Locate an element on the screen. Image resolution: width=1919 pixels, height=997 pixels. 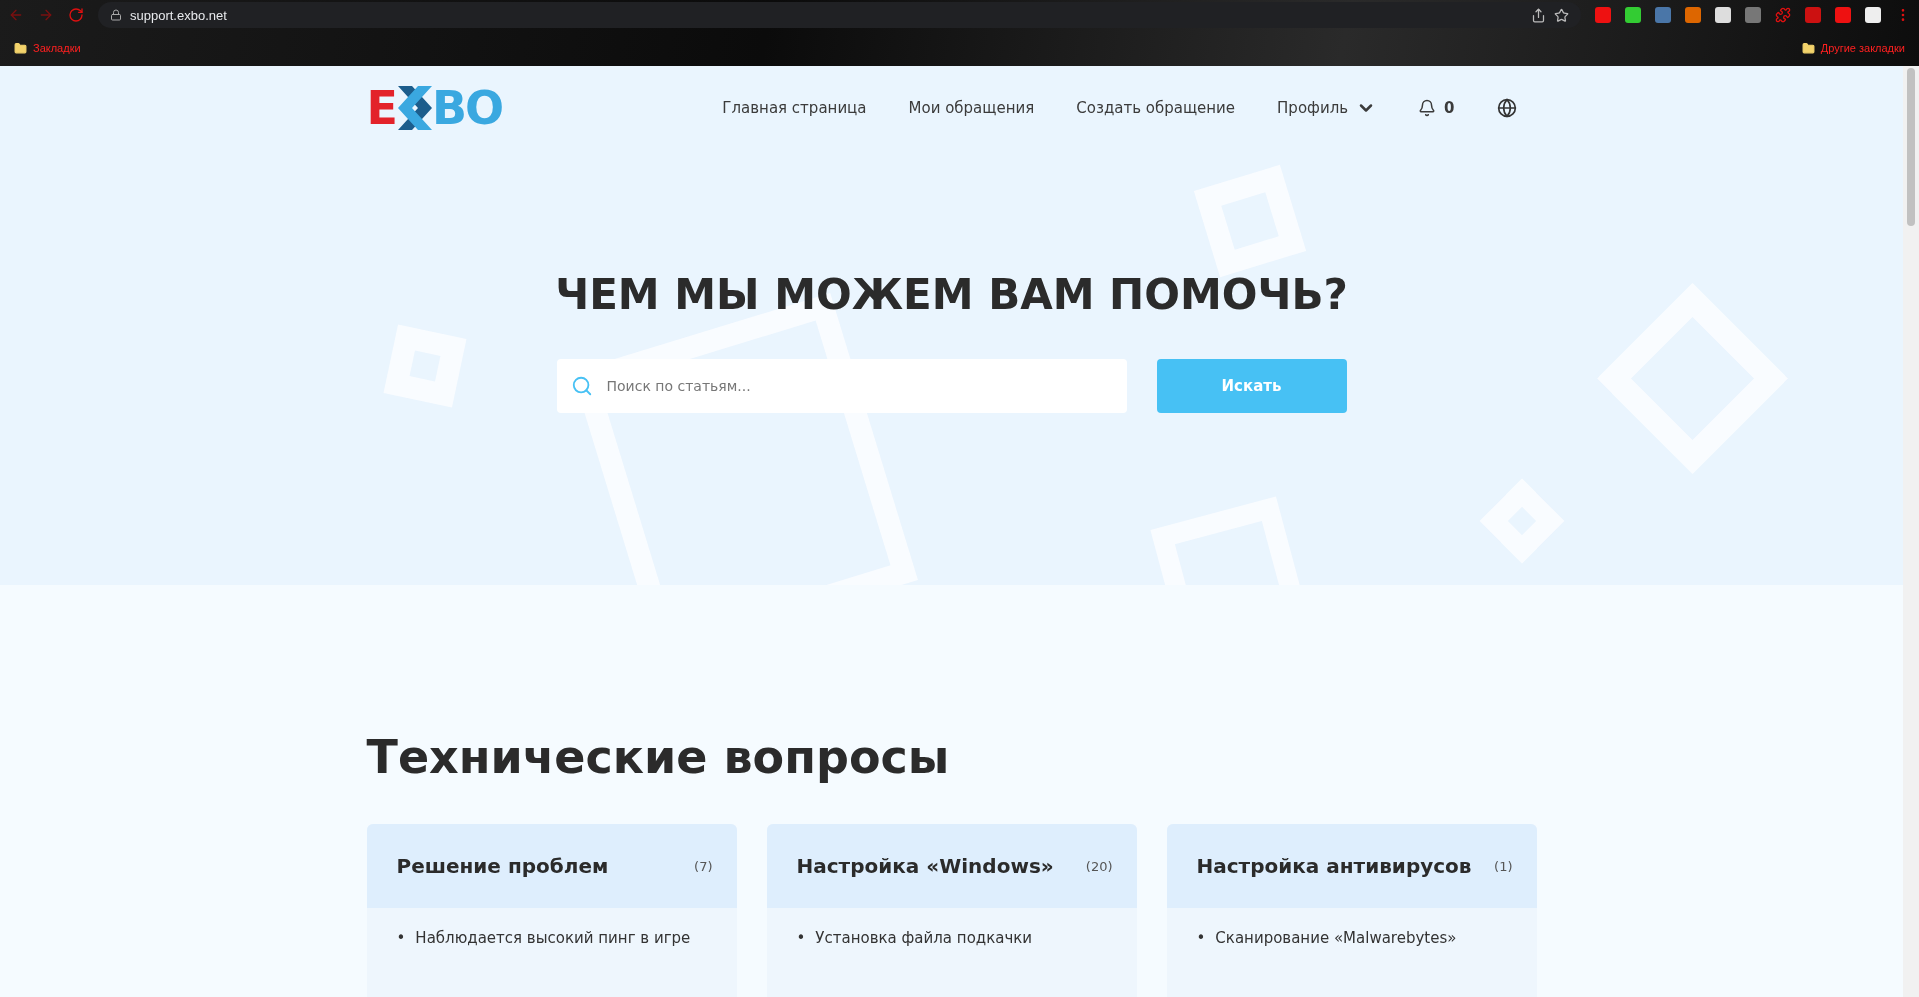
article-link: Сканирование «Malwarebytes» is located at coordinates (1336, 938).